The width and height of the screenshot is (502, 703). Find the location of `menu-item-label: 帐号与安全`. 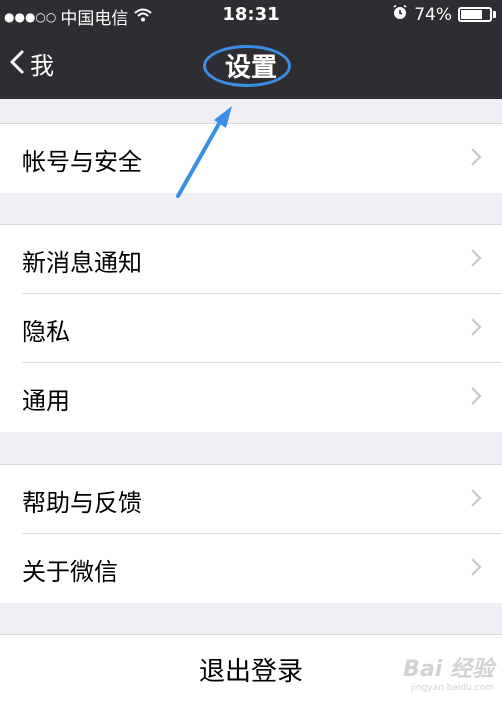

menu-item-label: 帐号与安全 is located at coordinates (82, 162).